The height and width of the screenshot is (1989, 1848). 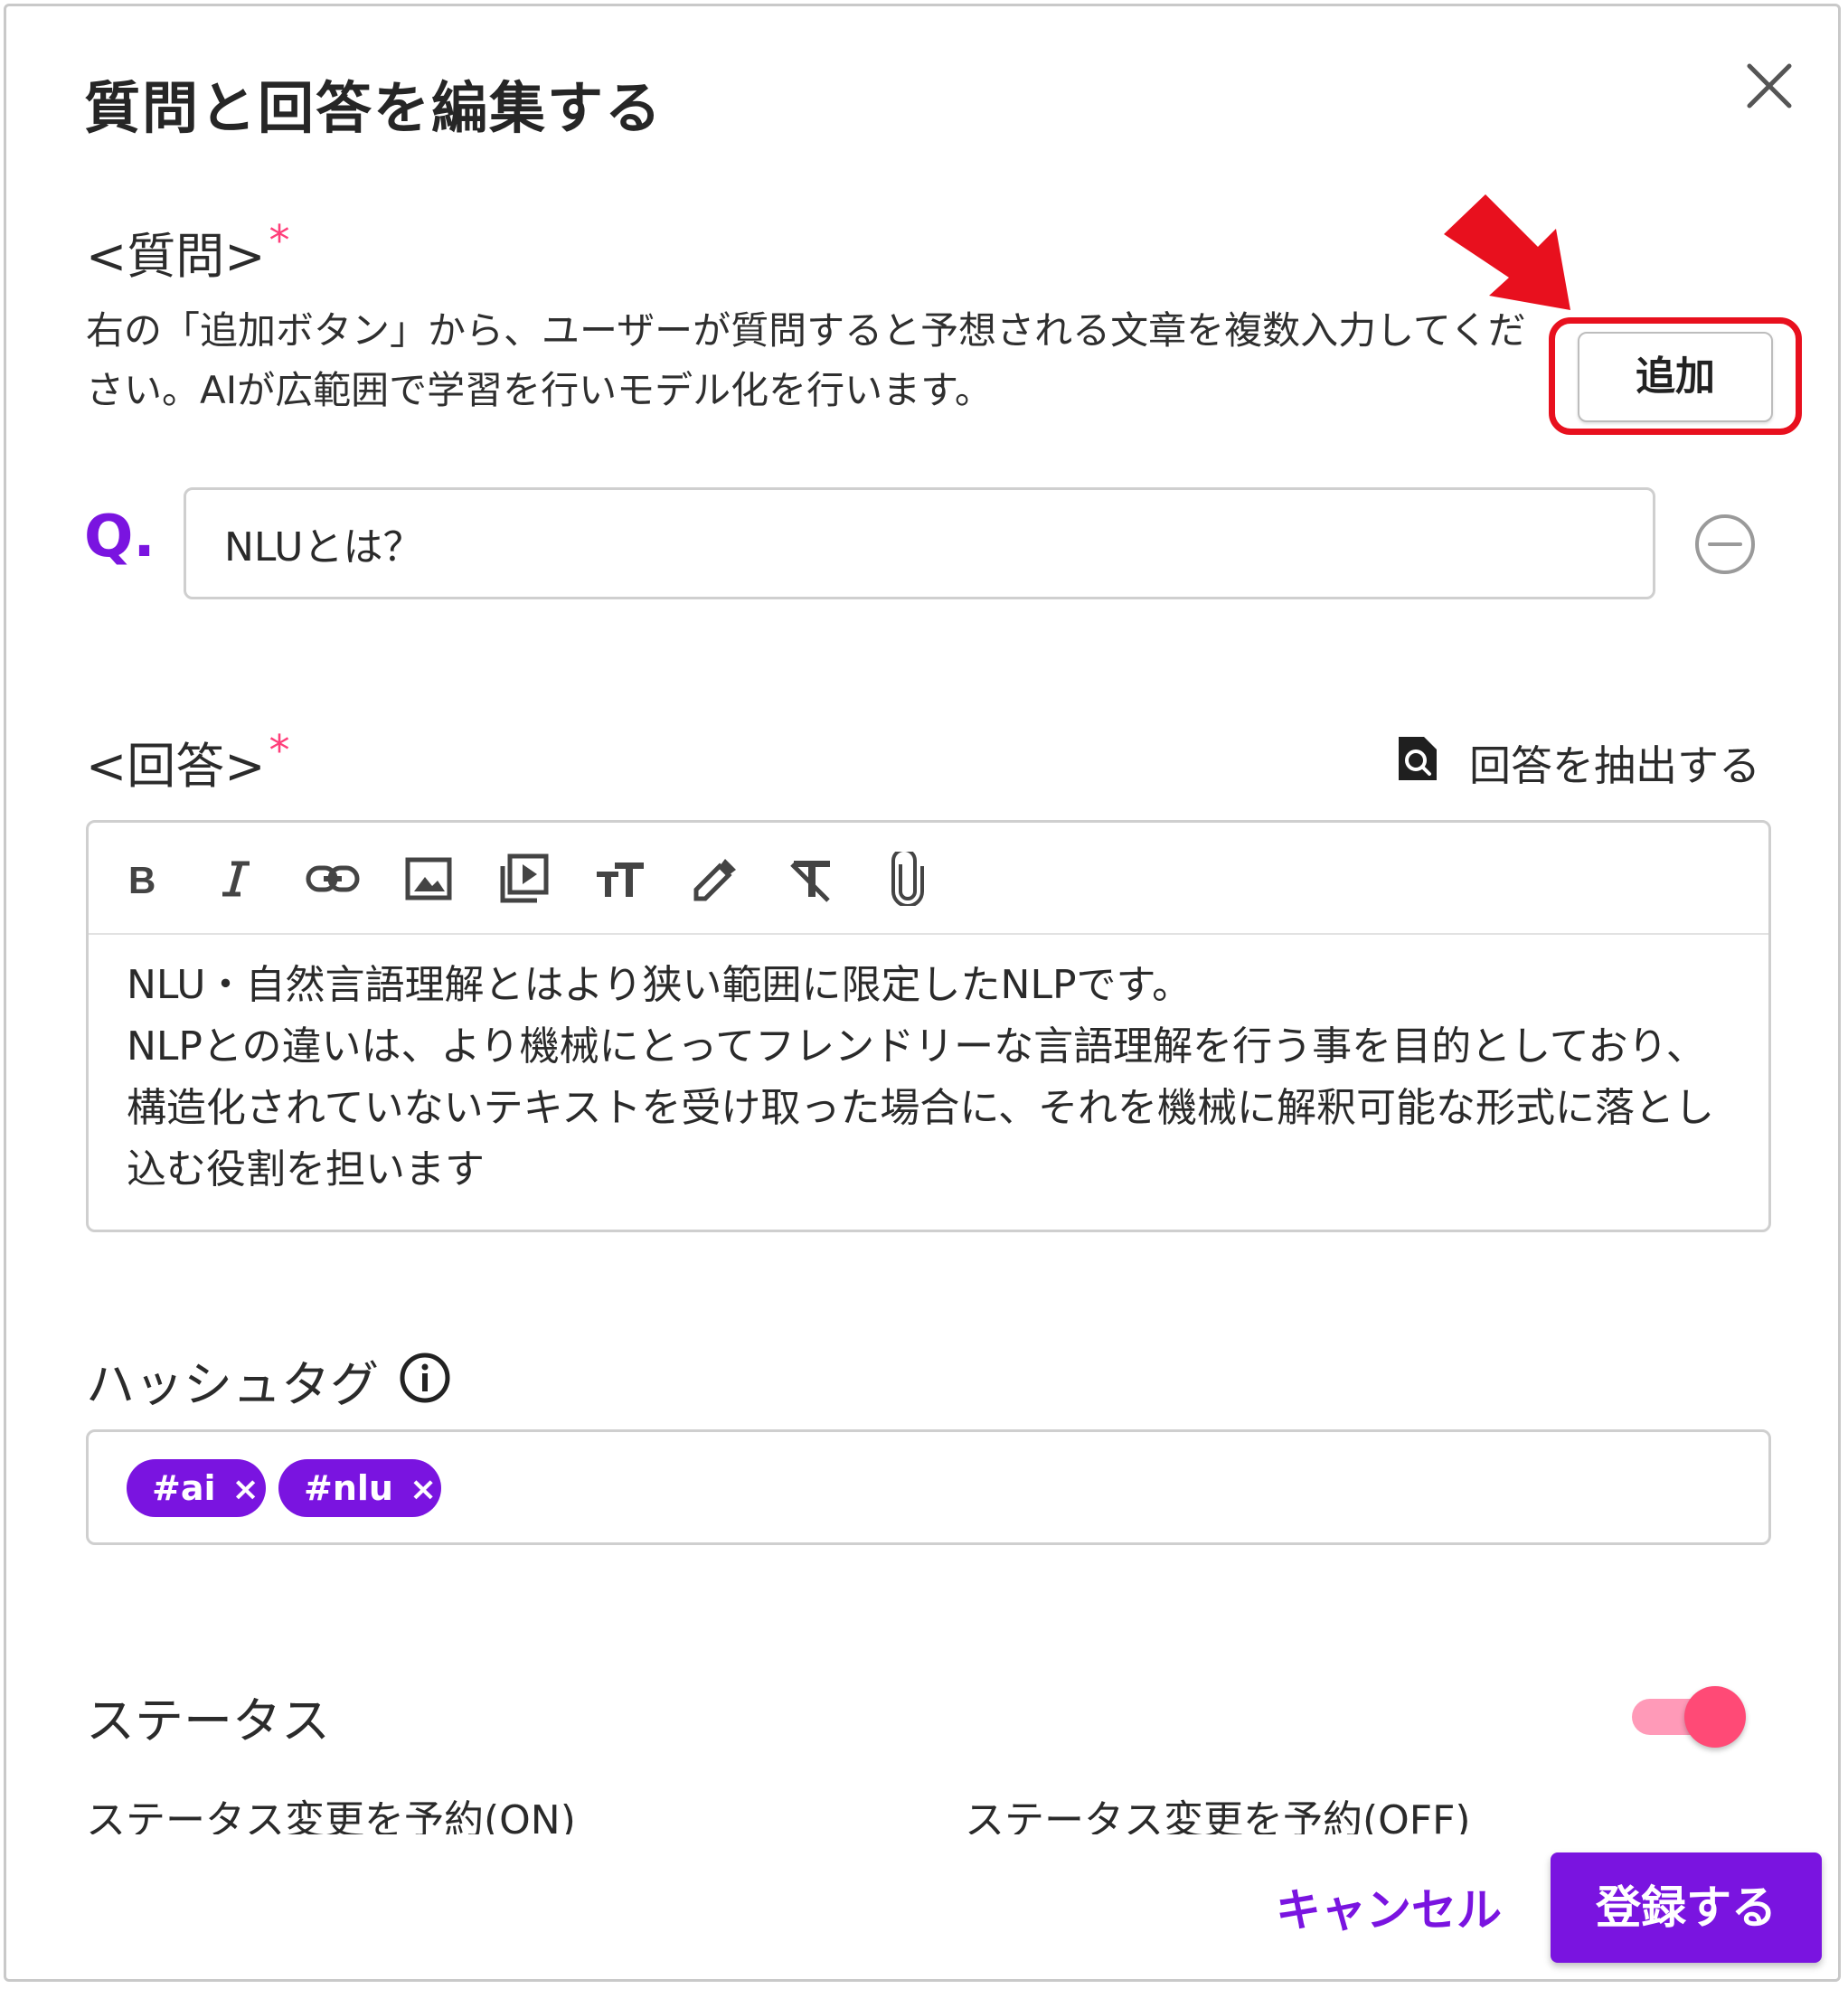 I want to click on schedule-on-label: ステータス変更を予約(ON), so click(x=331, y=1811).